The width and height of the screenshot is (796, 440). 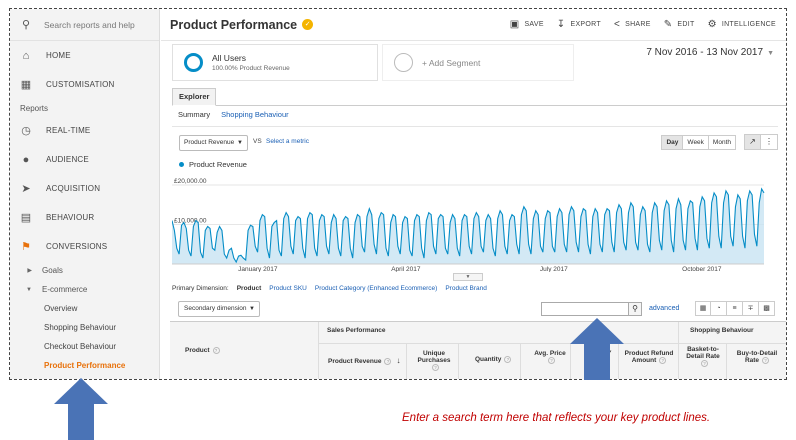 I want to click on sidebar-item-conversions: ⚑ CONVERSIONS, so click(x=84, y=246).